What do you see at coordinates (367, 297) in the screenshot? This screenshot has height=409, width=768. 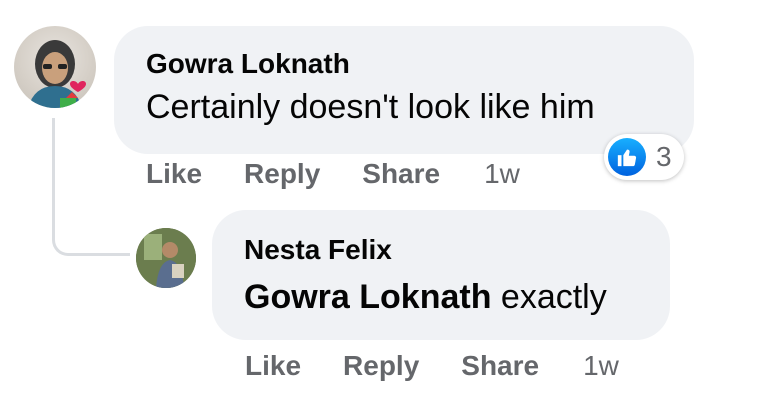 I see `mention-link: Gowra Loknath` at bounding box center [367, 297].